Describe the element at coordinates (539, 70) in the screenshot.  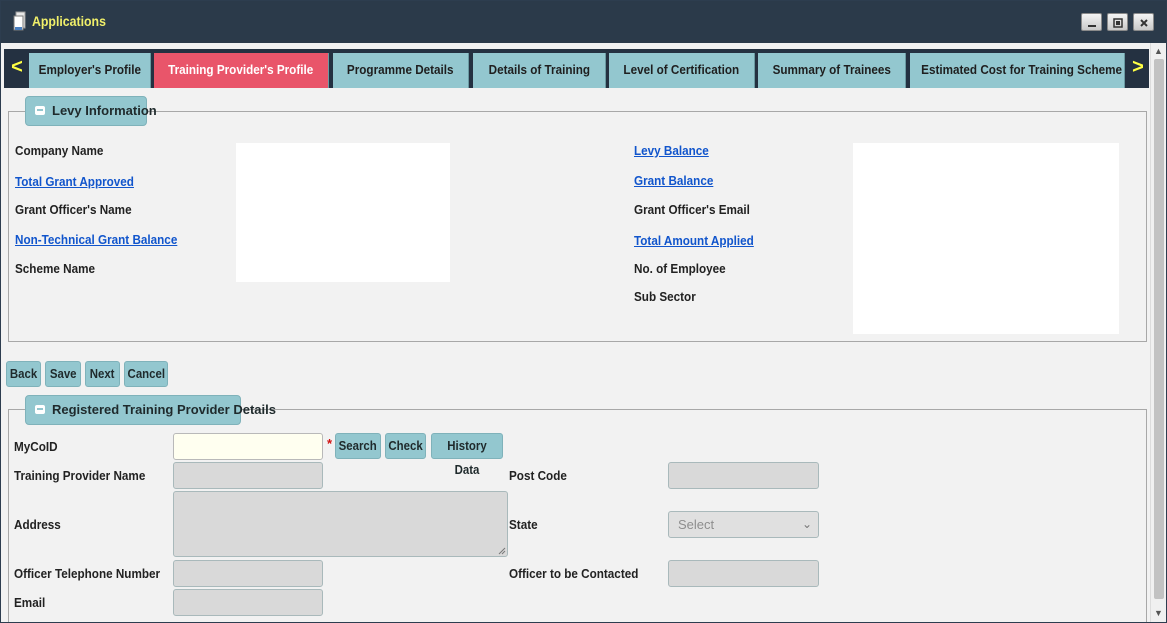
I see `tab-details-of-training: Details of Training` at that location.